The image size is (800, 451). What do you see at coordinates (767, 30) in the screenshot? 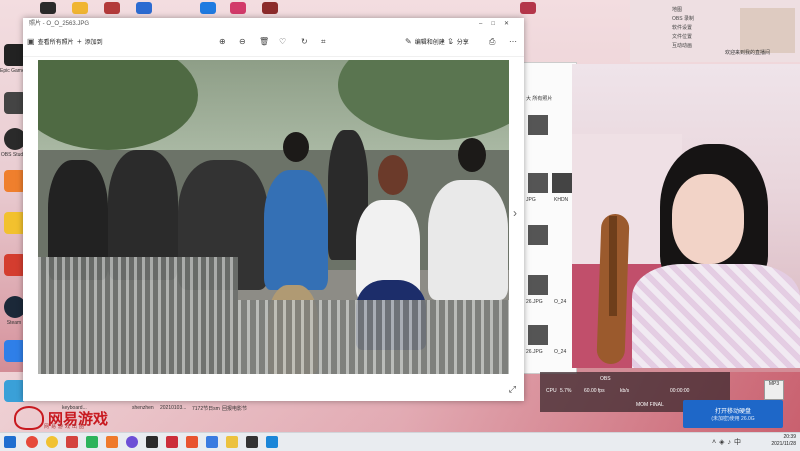
I see `top-right-banner` at bounding box center [767, 30].